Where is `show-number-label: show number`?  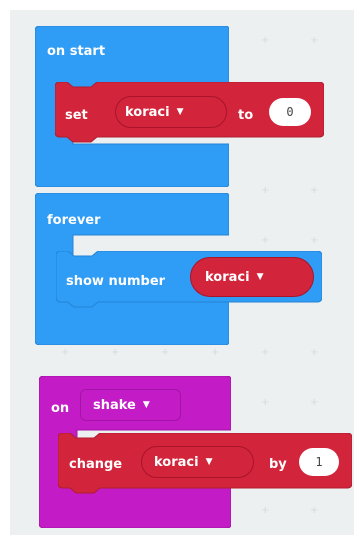 show-number-label: show number is located at coordinates (116, 281).